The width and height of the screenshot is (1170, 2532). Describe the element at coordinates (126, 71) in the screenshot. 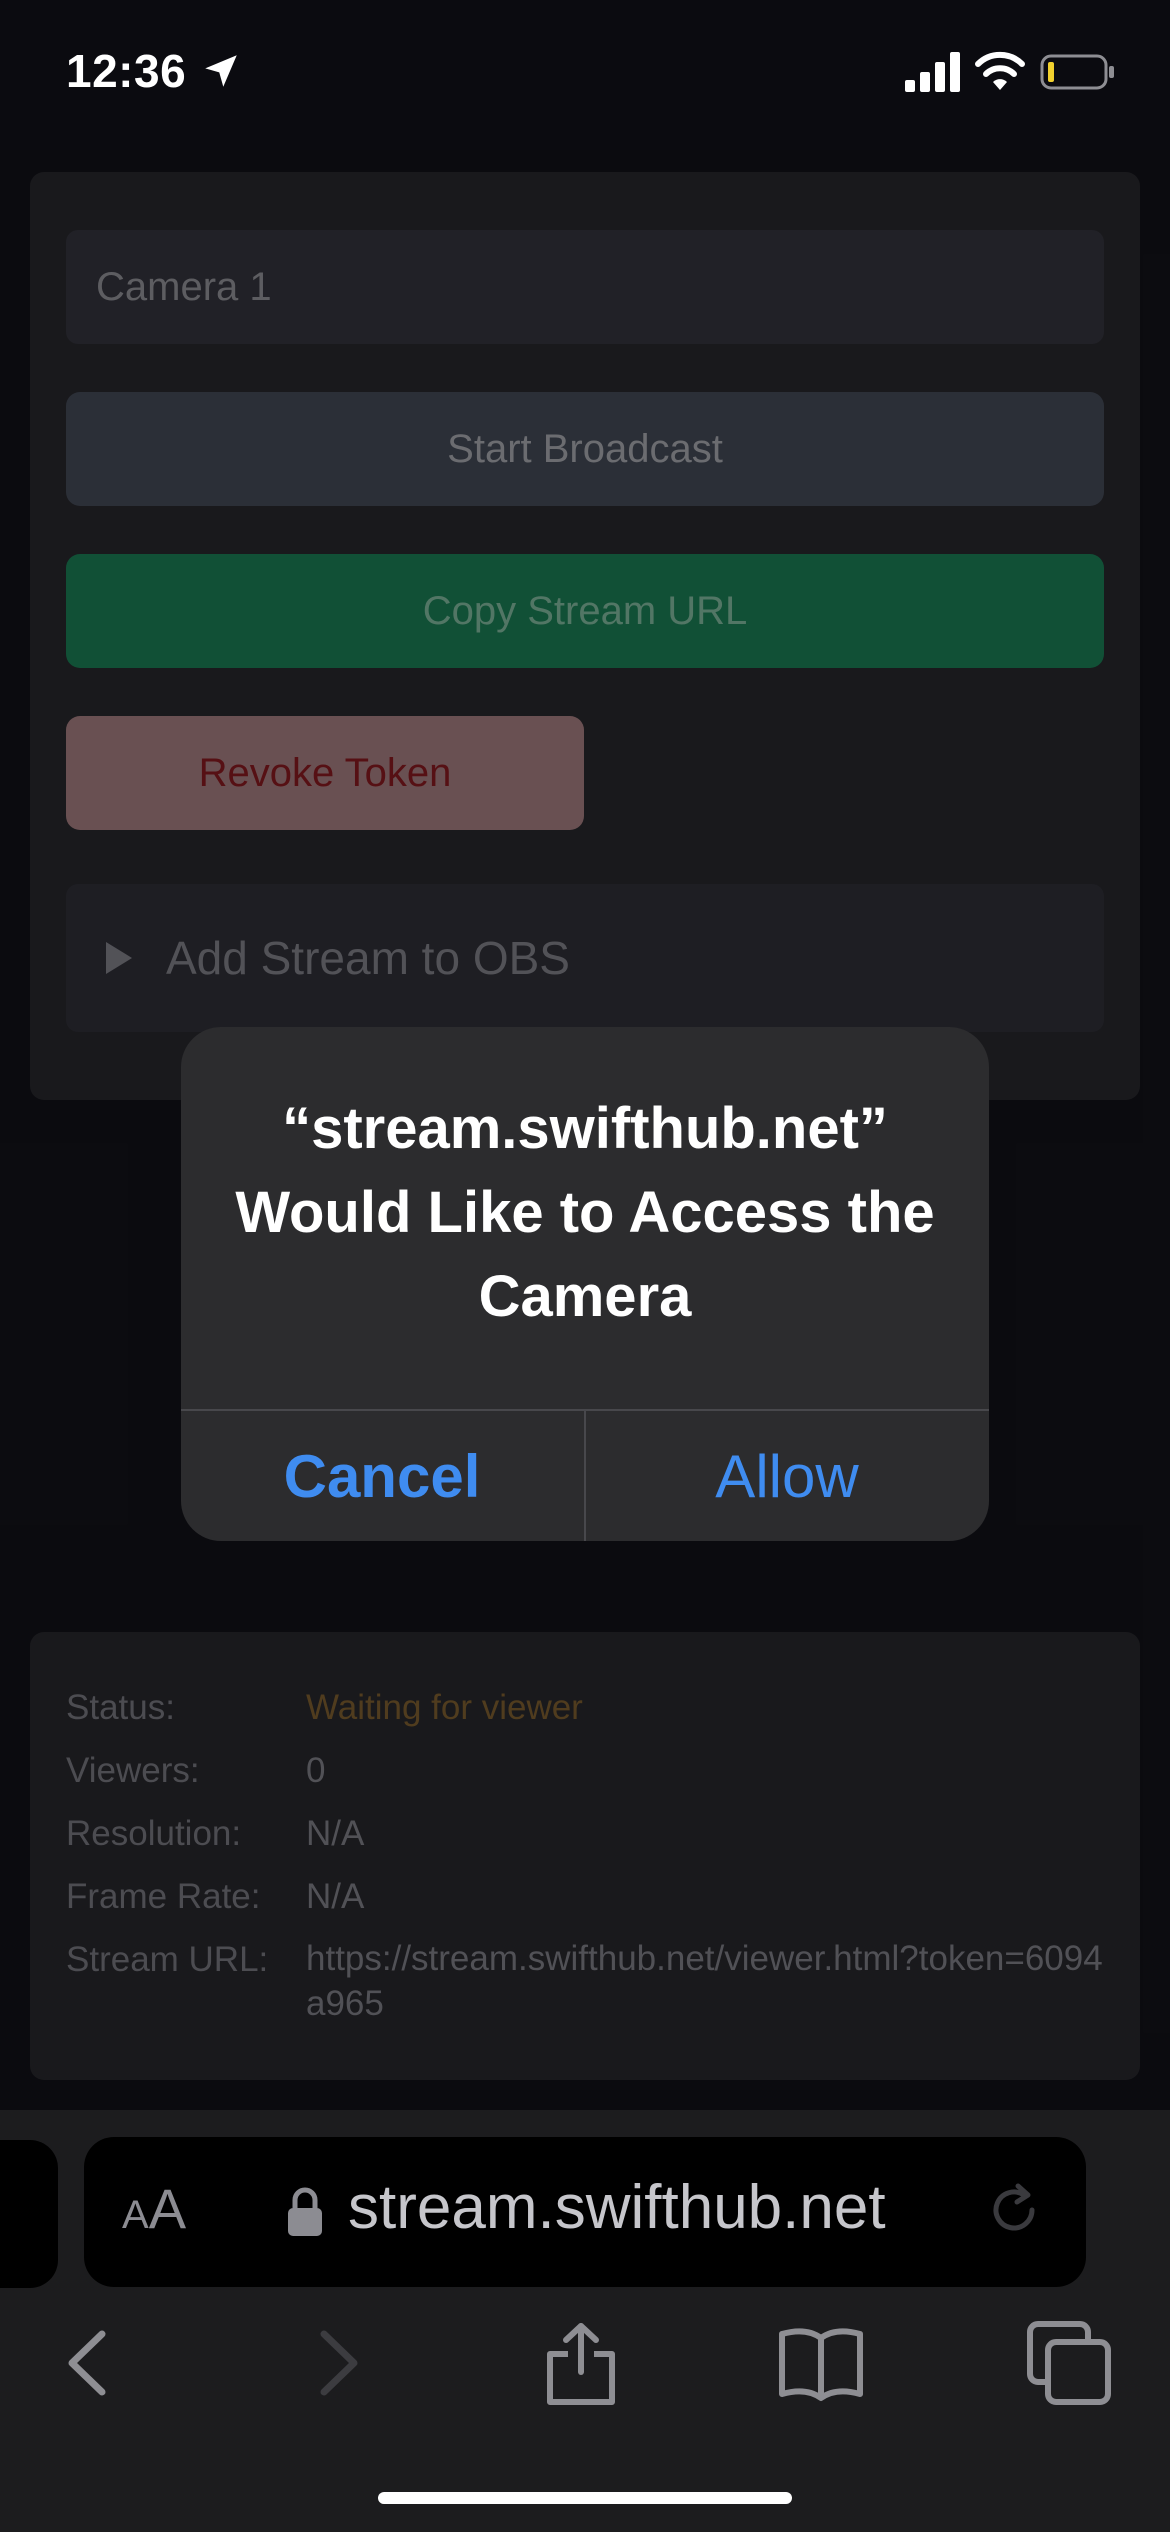

I see `status-time: 12:36` at that location.